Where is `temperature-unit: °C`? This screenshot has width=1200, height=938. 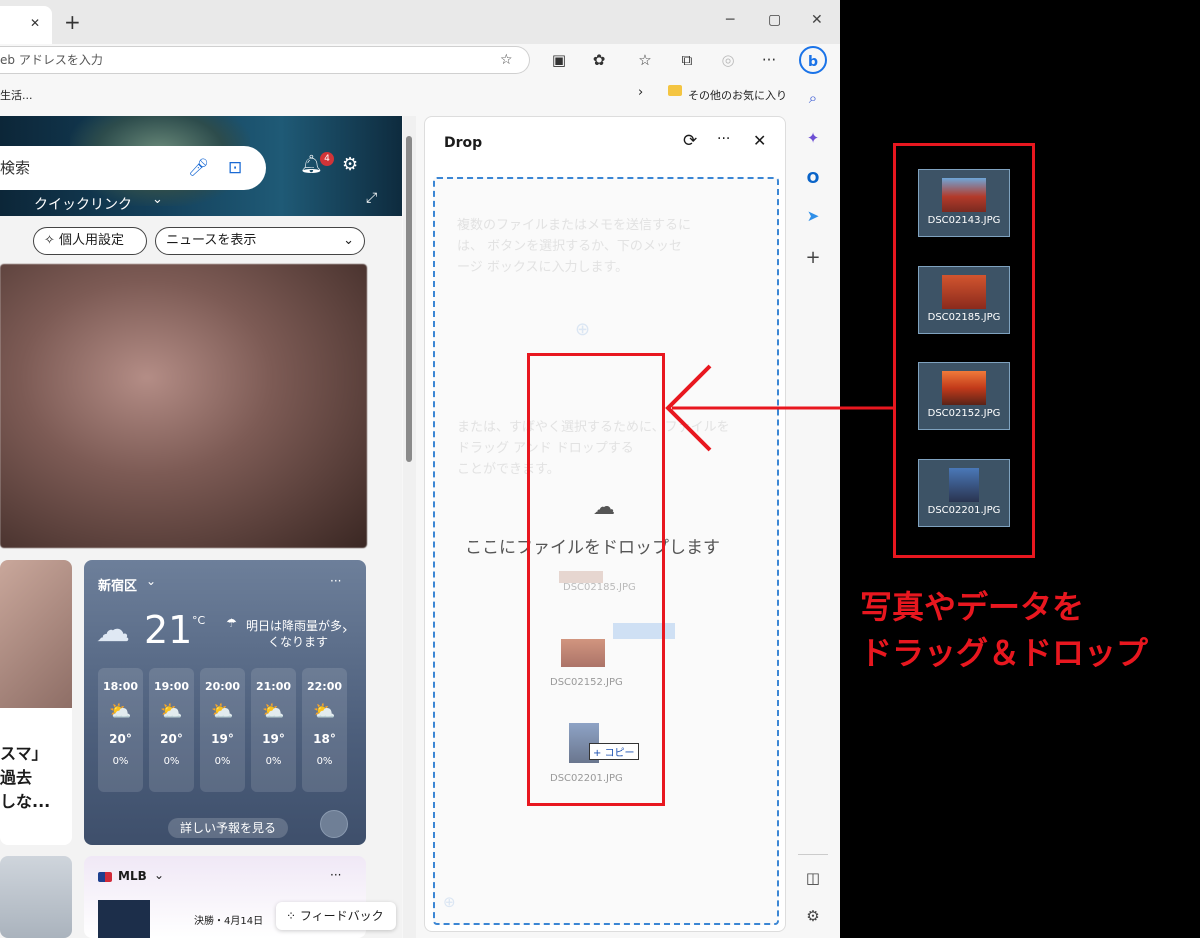 temperature-unit: °C is located at coordinates (199, 620).